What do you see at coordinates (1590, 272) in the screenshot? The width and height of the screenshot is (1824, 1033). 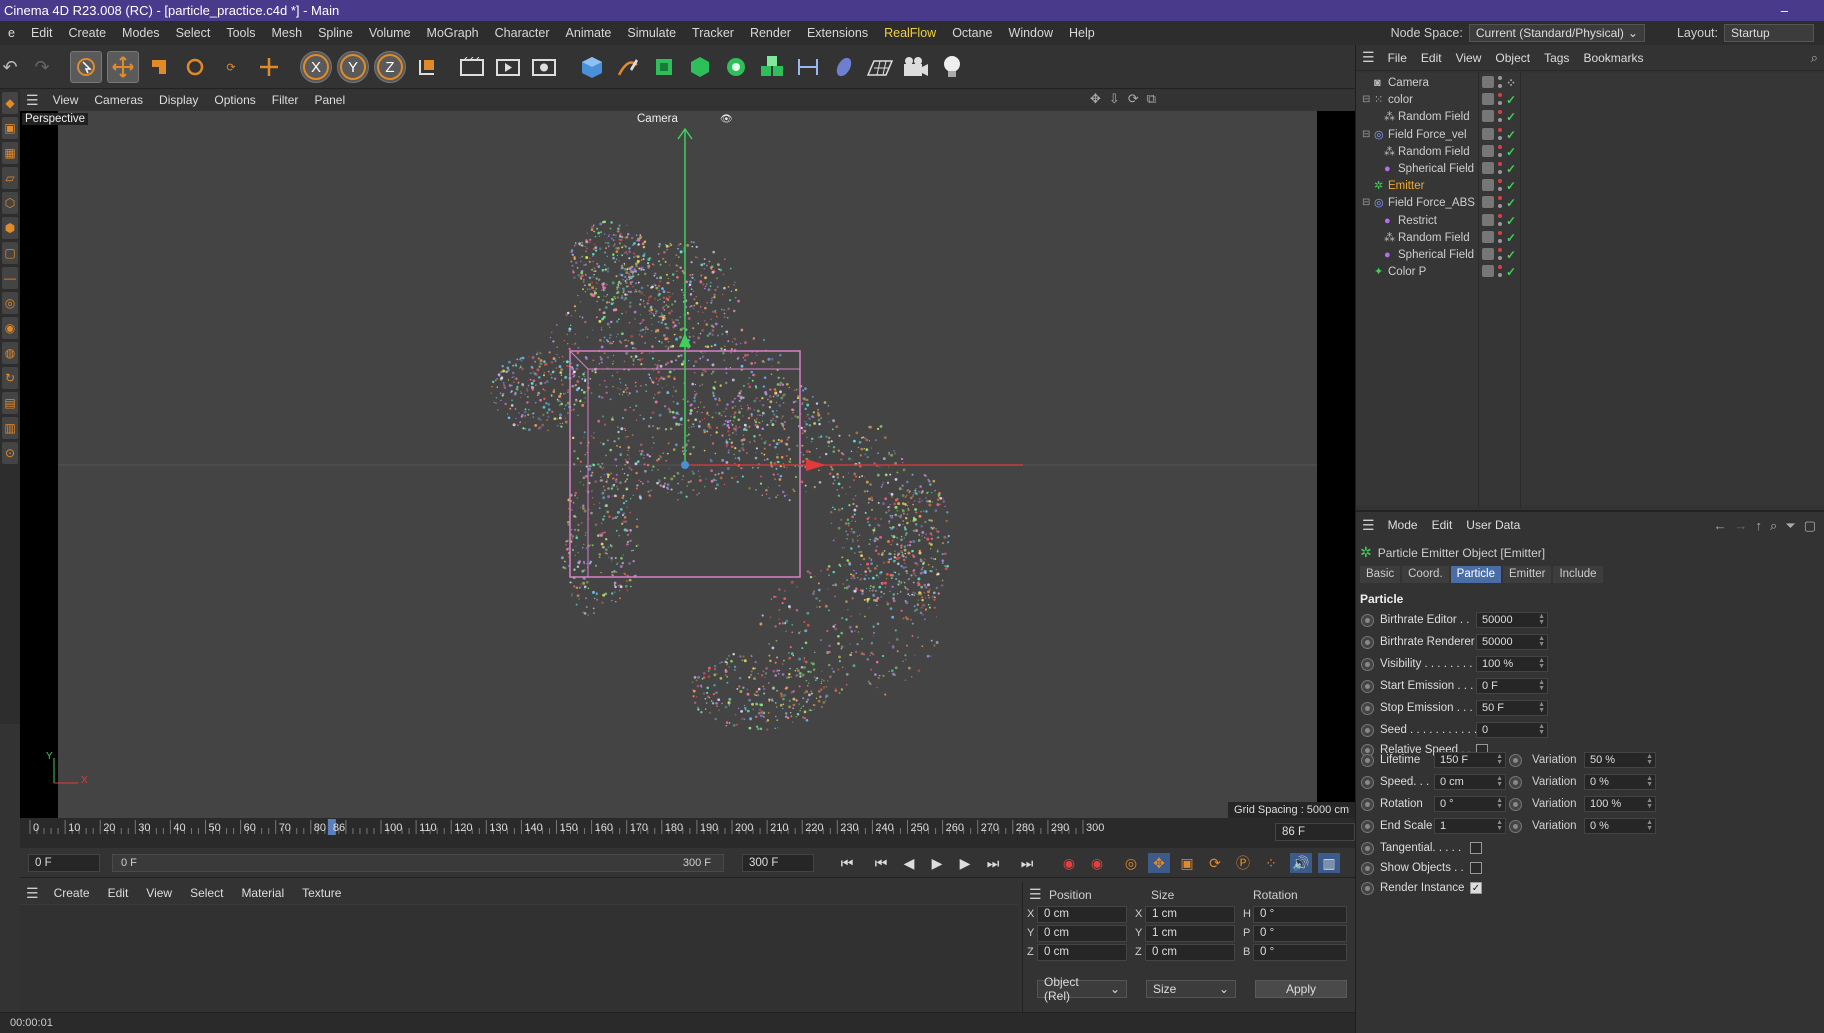 I see `object-row: ✦ Color P ✓` at bounding box center [1590, 272].